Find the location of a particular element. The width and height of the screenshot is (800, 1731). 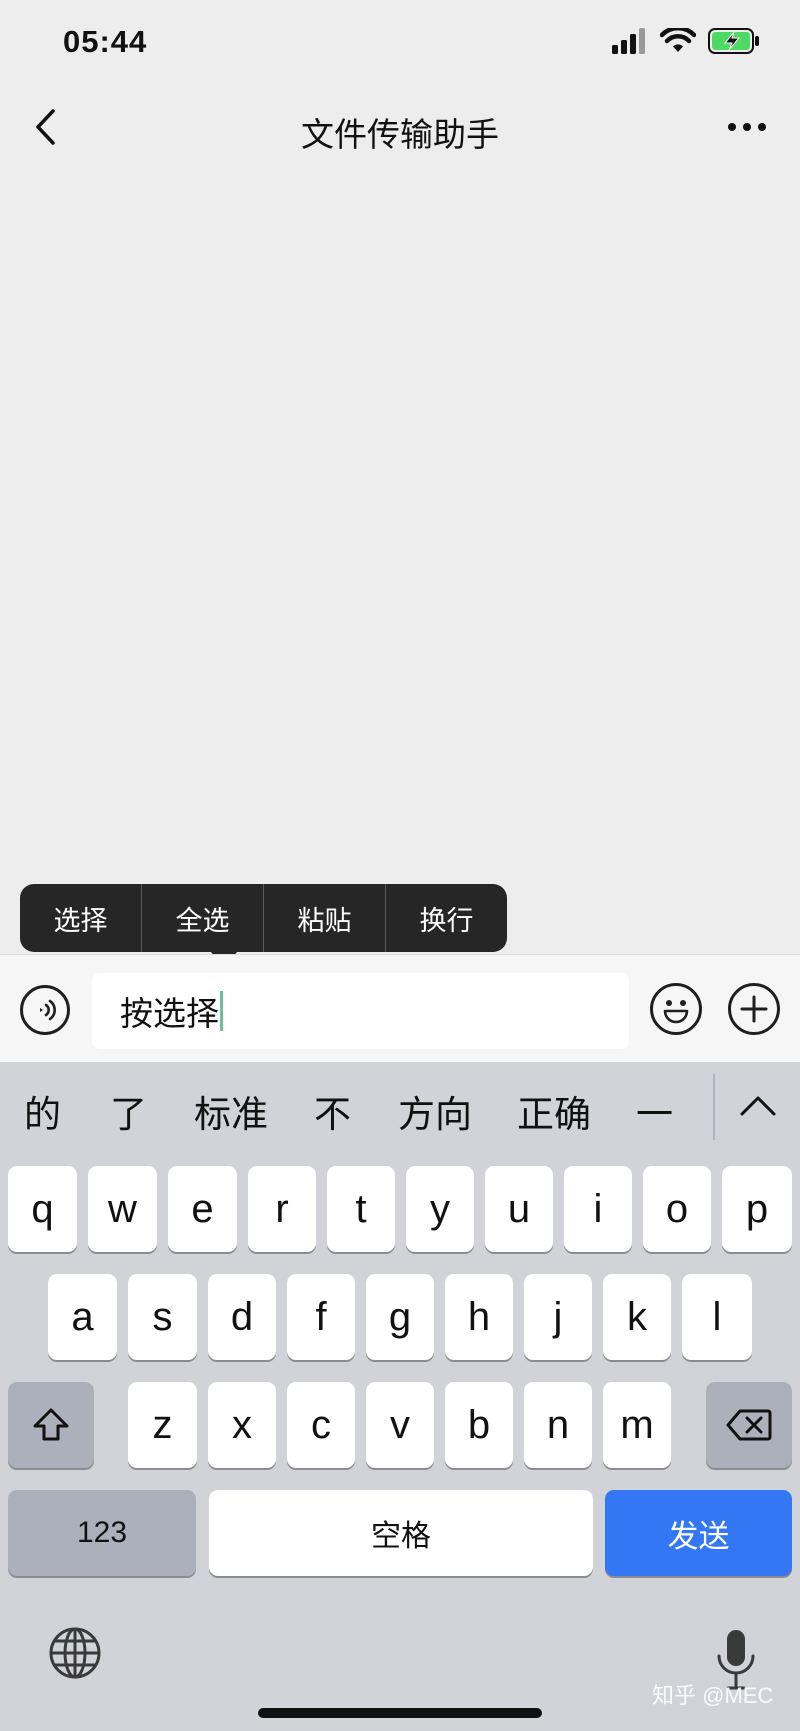

key-letter: f is located at coordinates (321, 1317).